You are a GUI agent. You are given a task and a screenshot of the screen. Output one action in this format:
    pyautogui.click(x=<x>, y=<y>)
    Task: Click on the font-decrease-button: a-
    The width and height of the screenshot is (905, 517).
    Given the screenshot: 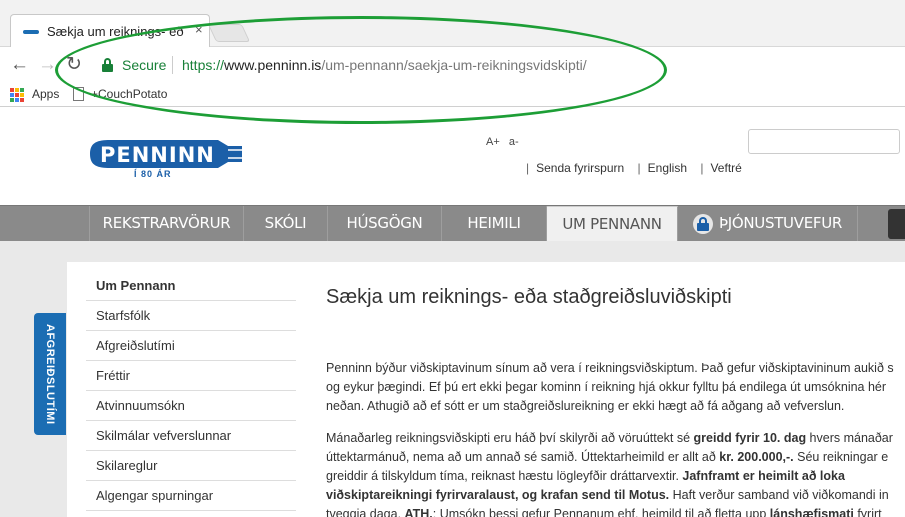 What is the action you would take?
    pyautogui.click(x=514, y=142)
    